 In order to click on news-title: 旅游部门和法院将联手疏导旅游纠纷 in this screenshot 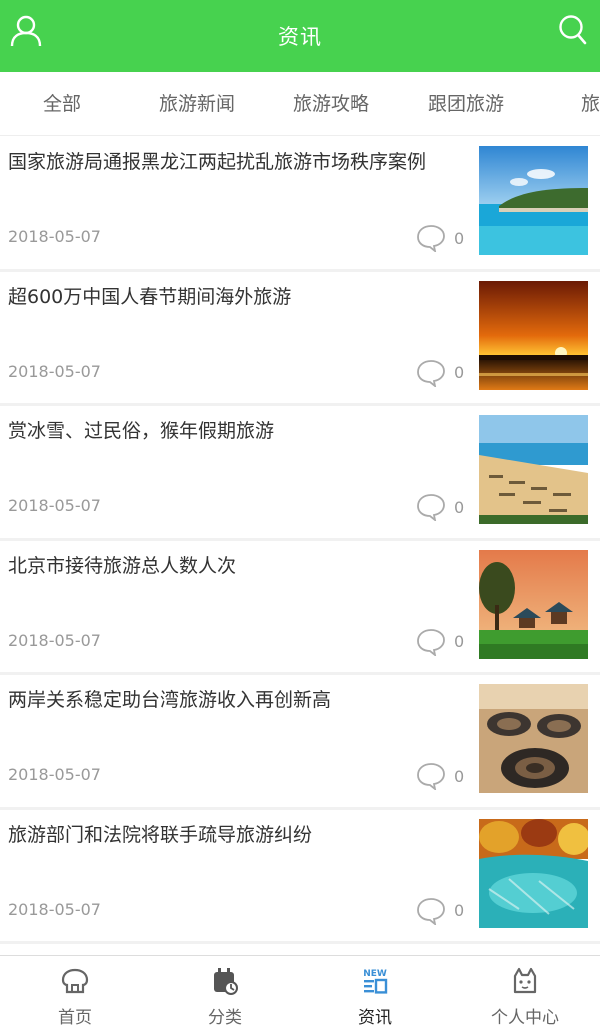, I will do `click(238, 835)`.